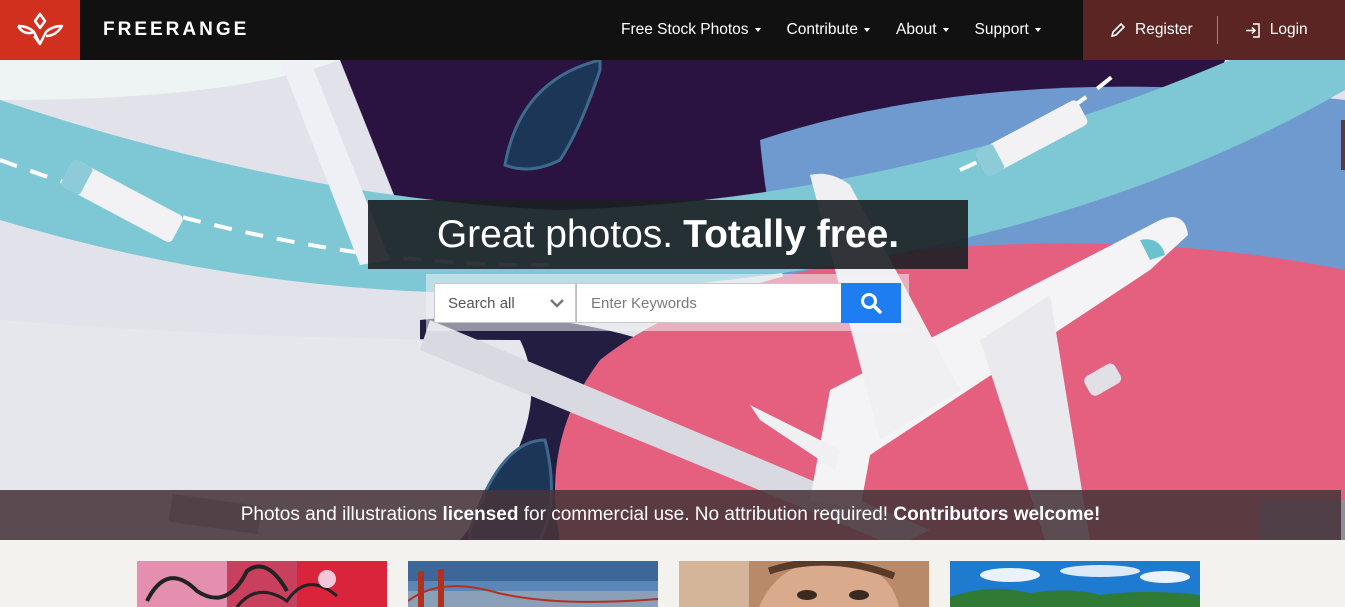  What do you see at coordinates (996, 515) in the screenshot?
I see `license-text-bold-2: Contributors welcome!` at bounding box center [996, 515].